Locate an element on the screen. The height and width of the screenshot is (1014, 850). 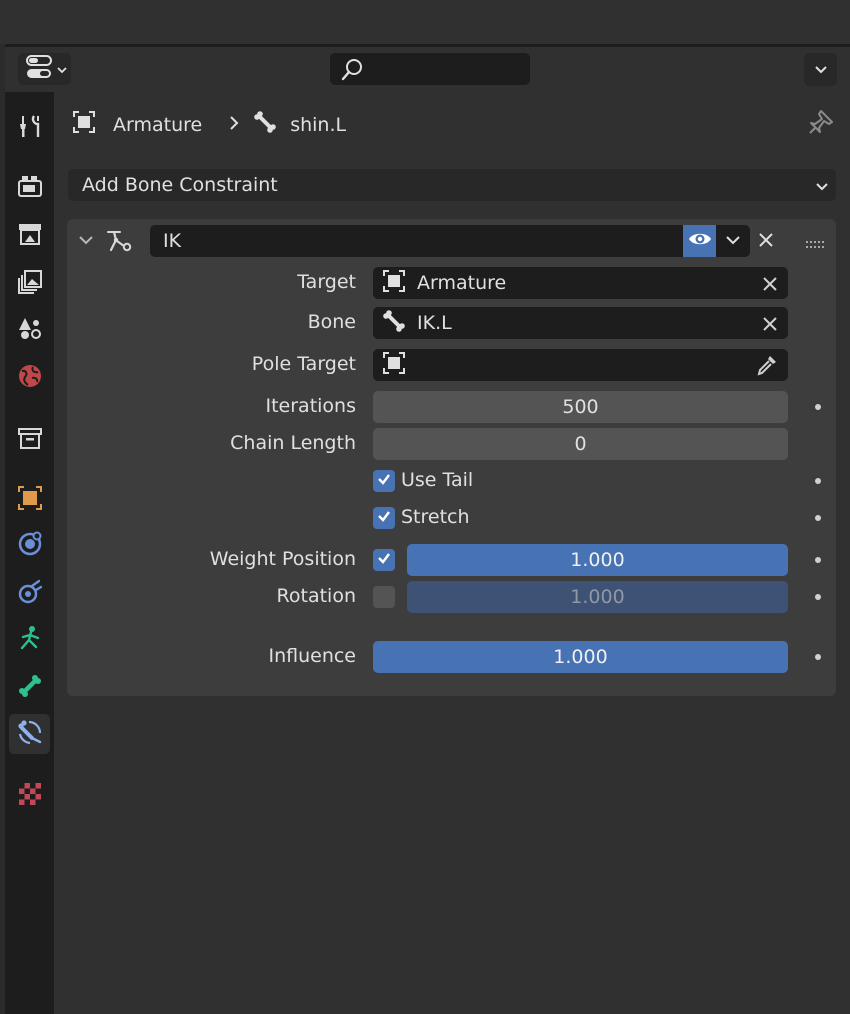
visibility-toggle is located at coordinates (699, 241).